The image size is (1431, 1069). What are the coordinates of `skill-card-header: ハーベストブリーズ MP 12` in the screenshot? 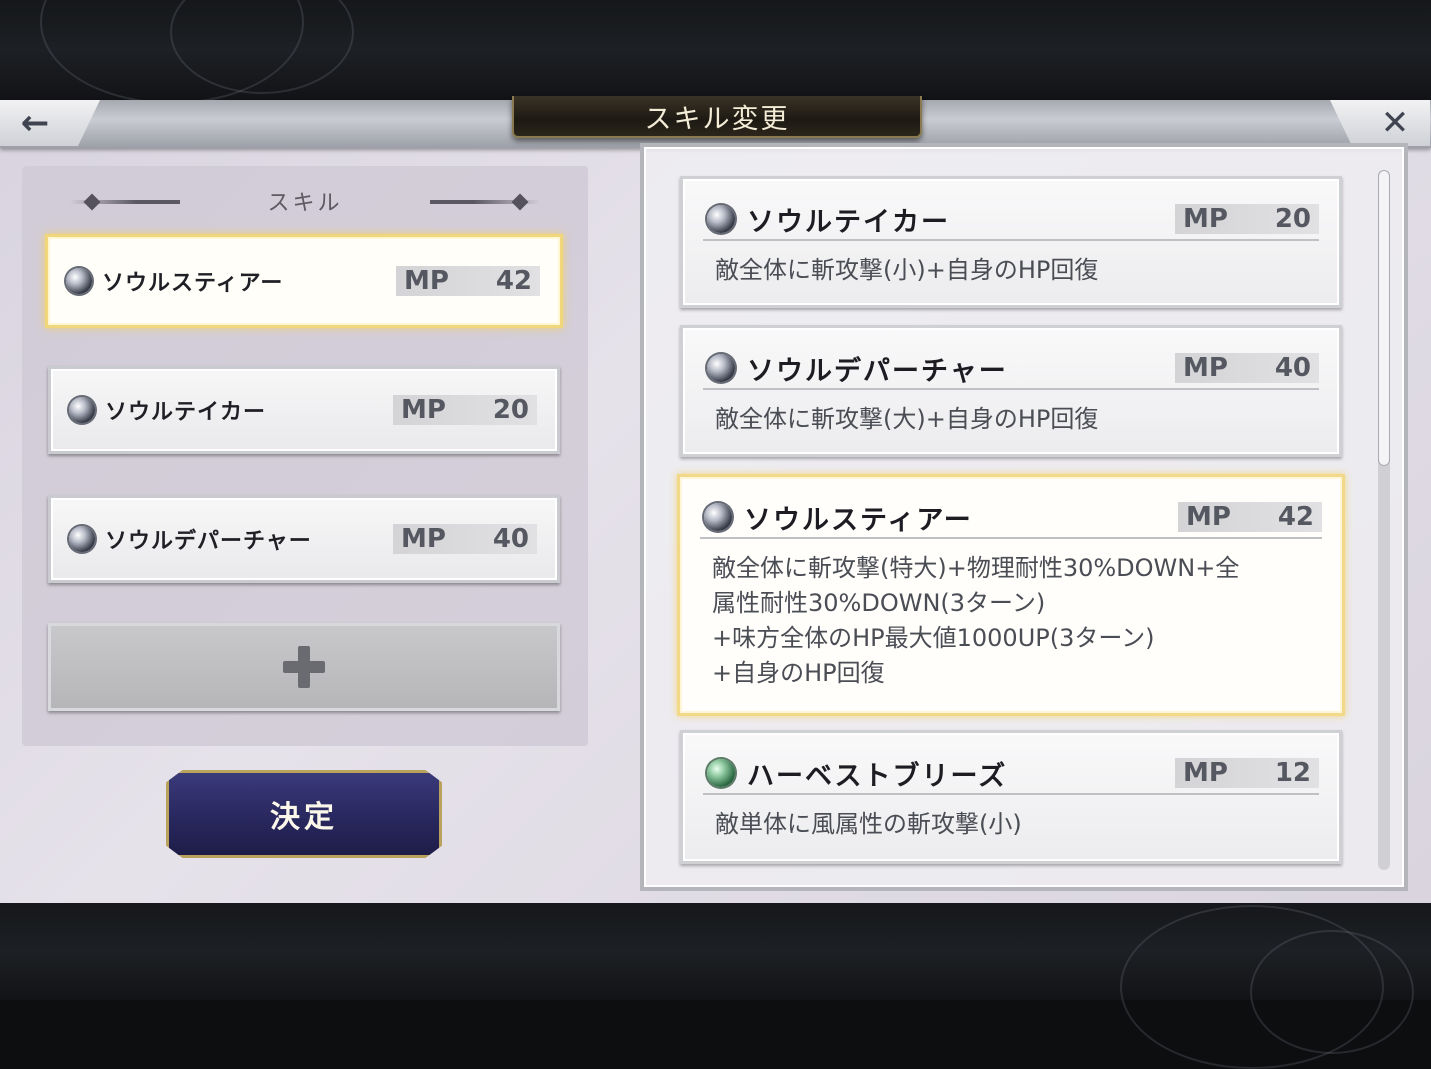 It's located at (1011, 774).